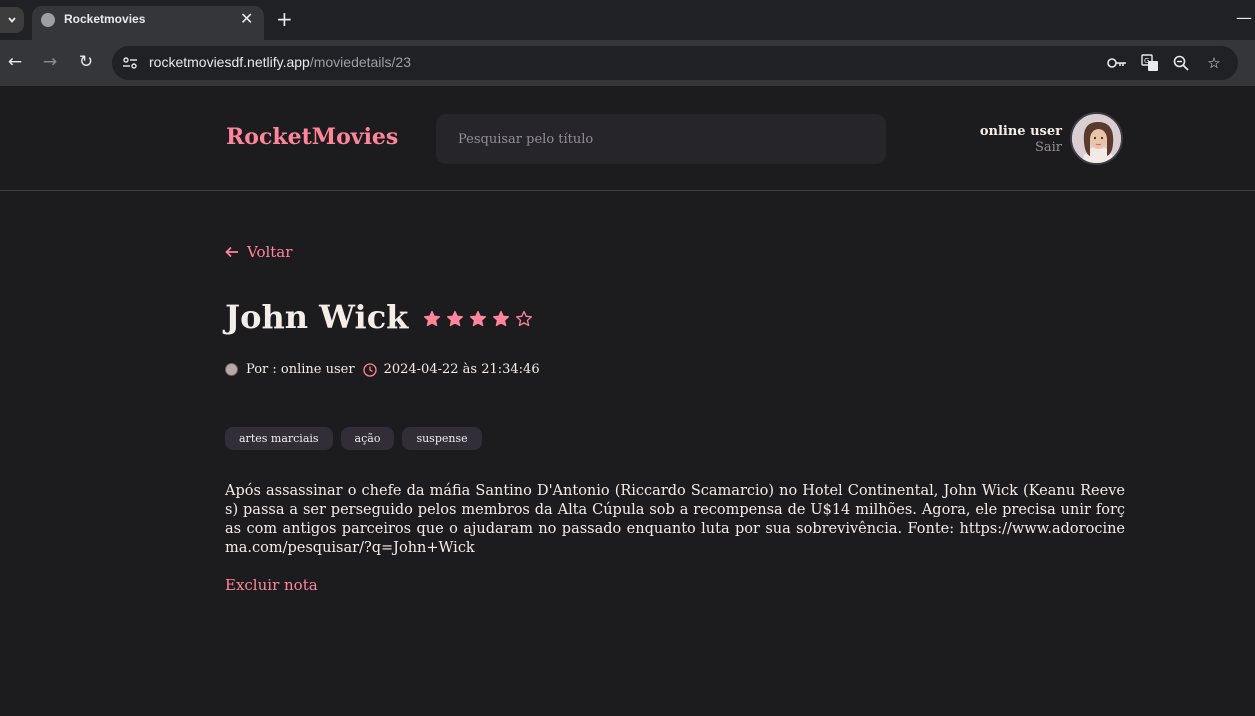 The image size is (1255, 716). I want to click on brand-logo: RocketMovies, so click(312, 137).